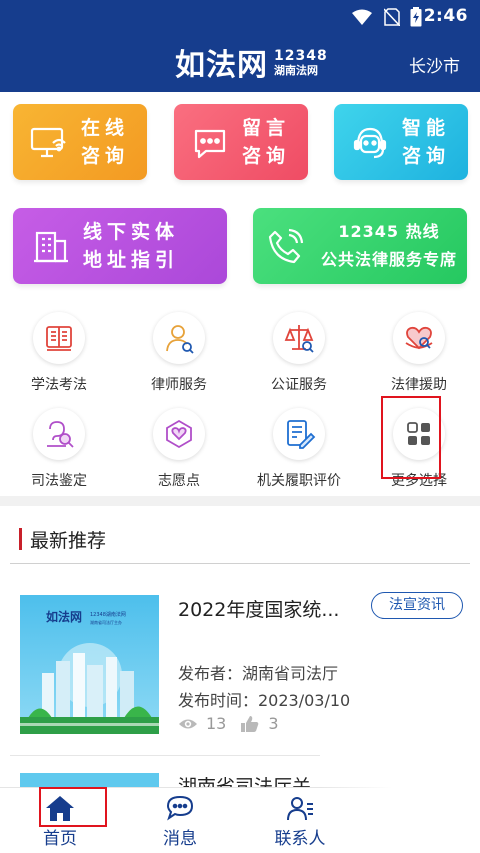 This screenshot has height=853, width=480. What do you see at coordinates (416, 17) in the screenshot?
I see `battery-icon` at bounding box center [416, 17].